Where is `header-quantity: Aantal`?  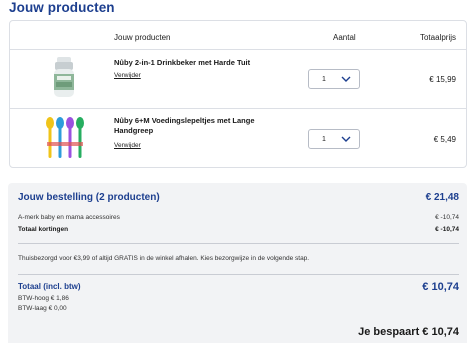 header-quantity: Aantal is located at coordinates (344, 37).